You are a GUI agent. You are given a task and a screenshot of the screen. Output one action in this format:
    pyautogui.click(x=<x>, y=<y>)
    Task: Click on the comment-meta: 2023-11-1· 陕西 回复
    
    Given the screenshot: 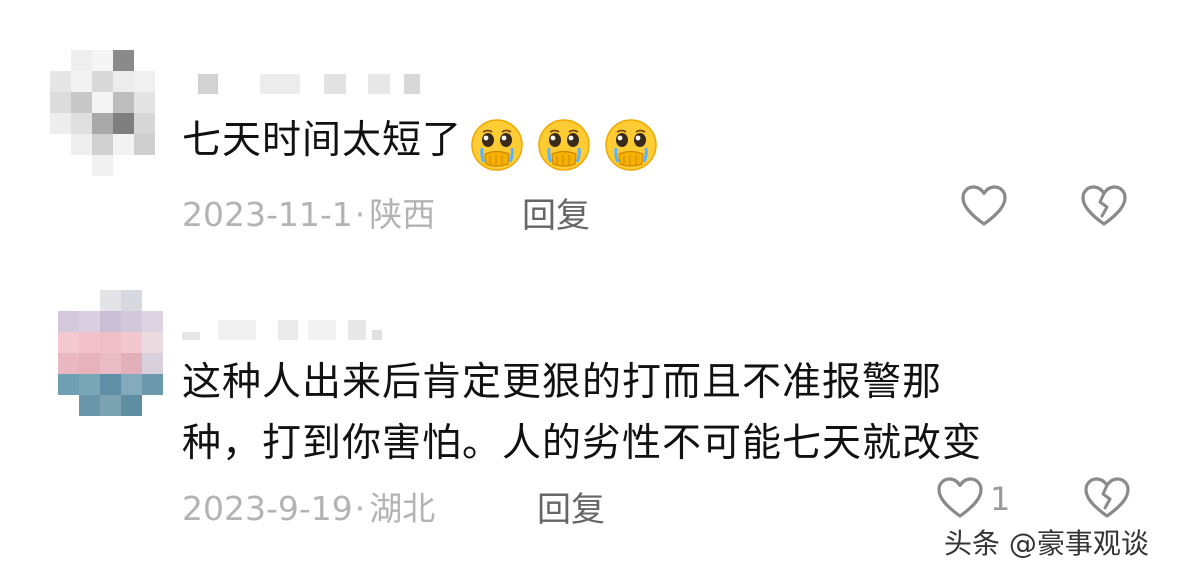 What is the action you would take?
    pyautogui.click(x=386, y=212)
    